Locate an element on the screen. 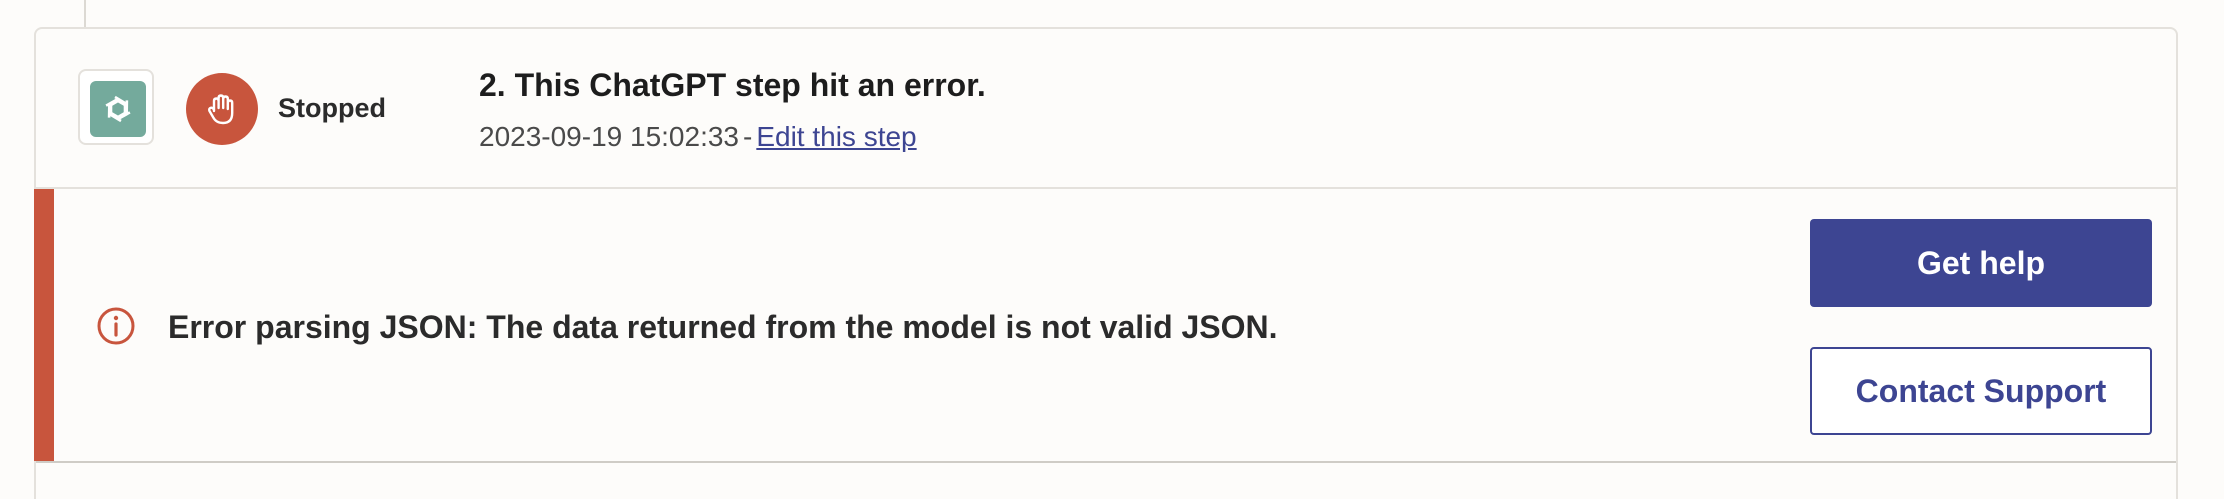  error-accent-bar is located at coordinates (44, 325).